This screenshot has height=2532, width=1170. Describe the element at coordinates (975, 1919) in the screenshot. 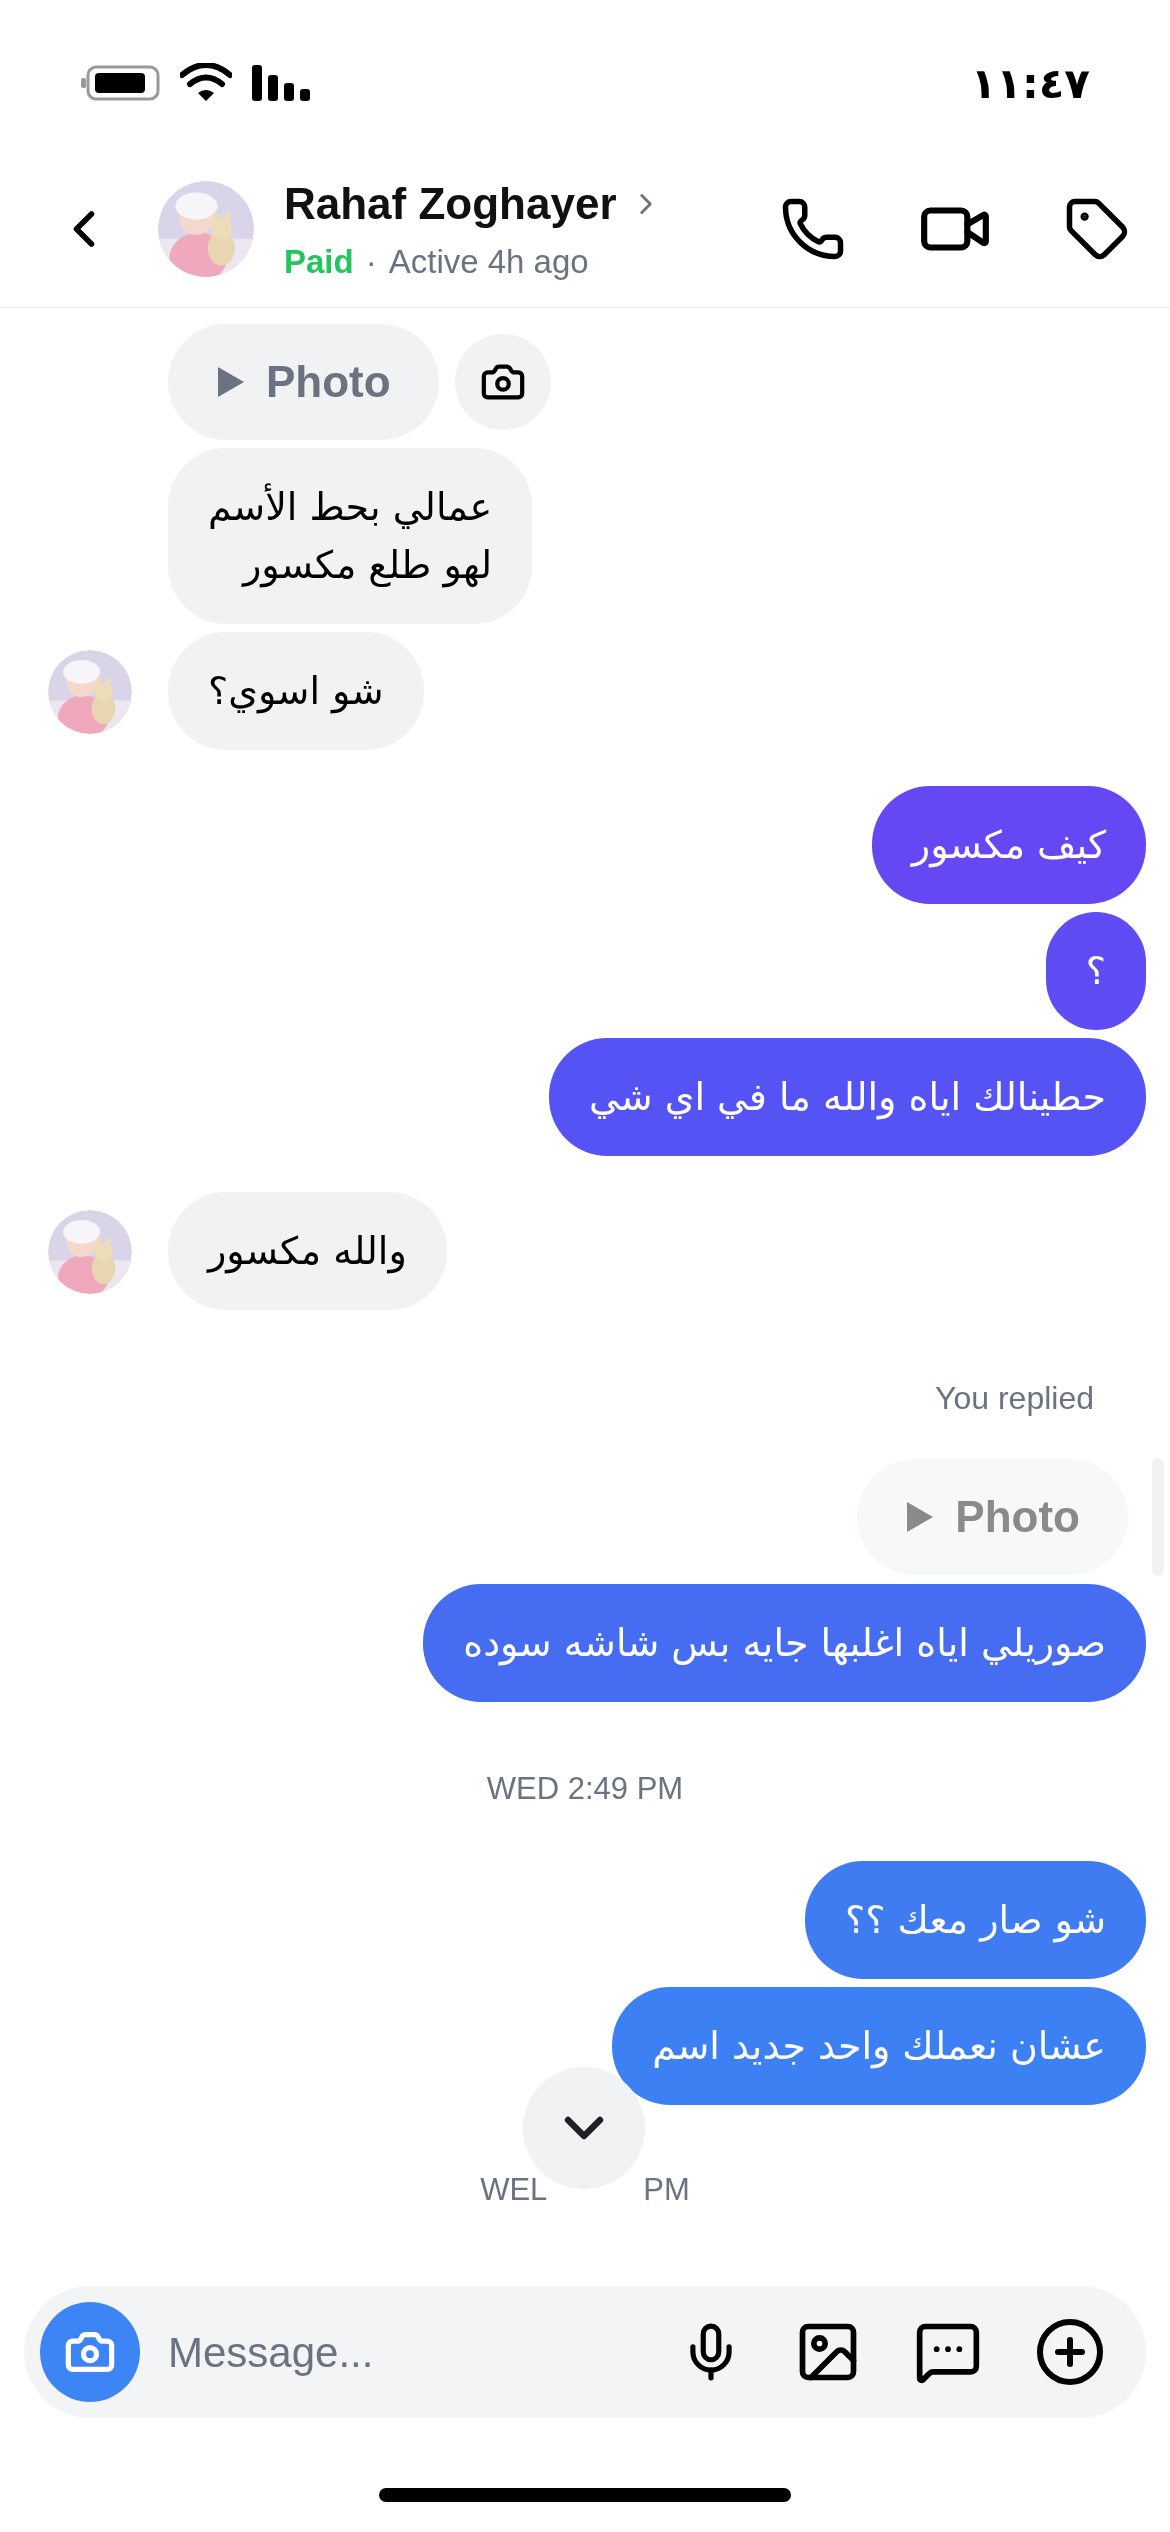

I see `sent-message: شو صار معك ؟؟` at that location.